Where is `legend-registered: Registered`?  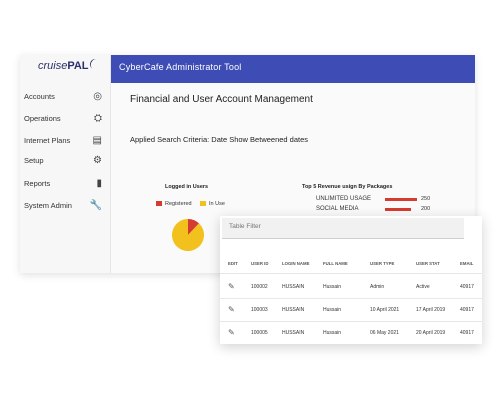 legend-registered: Registered is located at coordinates (174, 204).